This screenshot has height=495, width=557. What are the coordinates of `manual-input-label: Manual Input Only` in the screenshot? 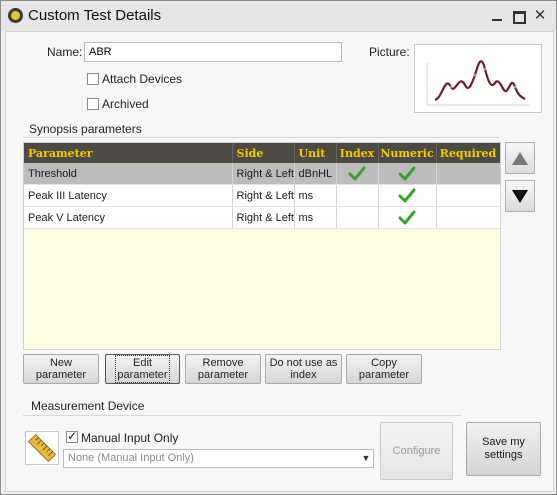 It's located at (130, 438).